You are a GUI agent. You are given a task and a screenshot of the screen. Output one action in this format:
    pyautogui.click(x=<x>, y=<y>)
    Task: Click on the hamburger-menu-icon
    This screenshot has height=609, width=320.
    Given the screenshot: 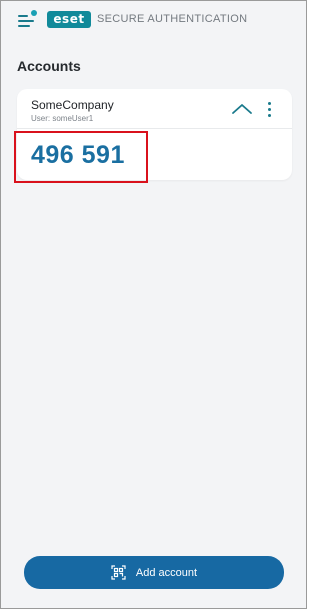 What is the action you would take?
    pyautogui.click(x=28, y=19)
    